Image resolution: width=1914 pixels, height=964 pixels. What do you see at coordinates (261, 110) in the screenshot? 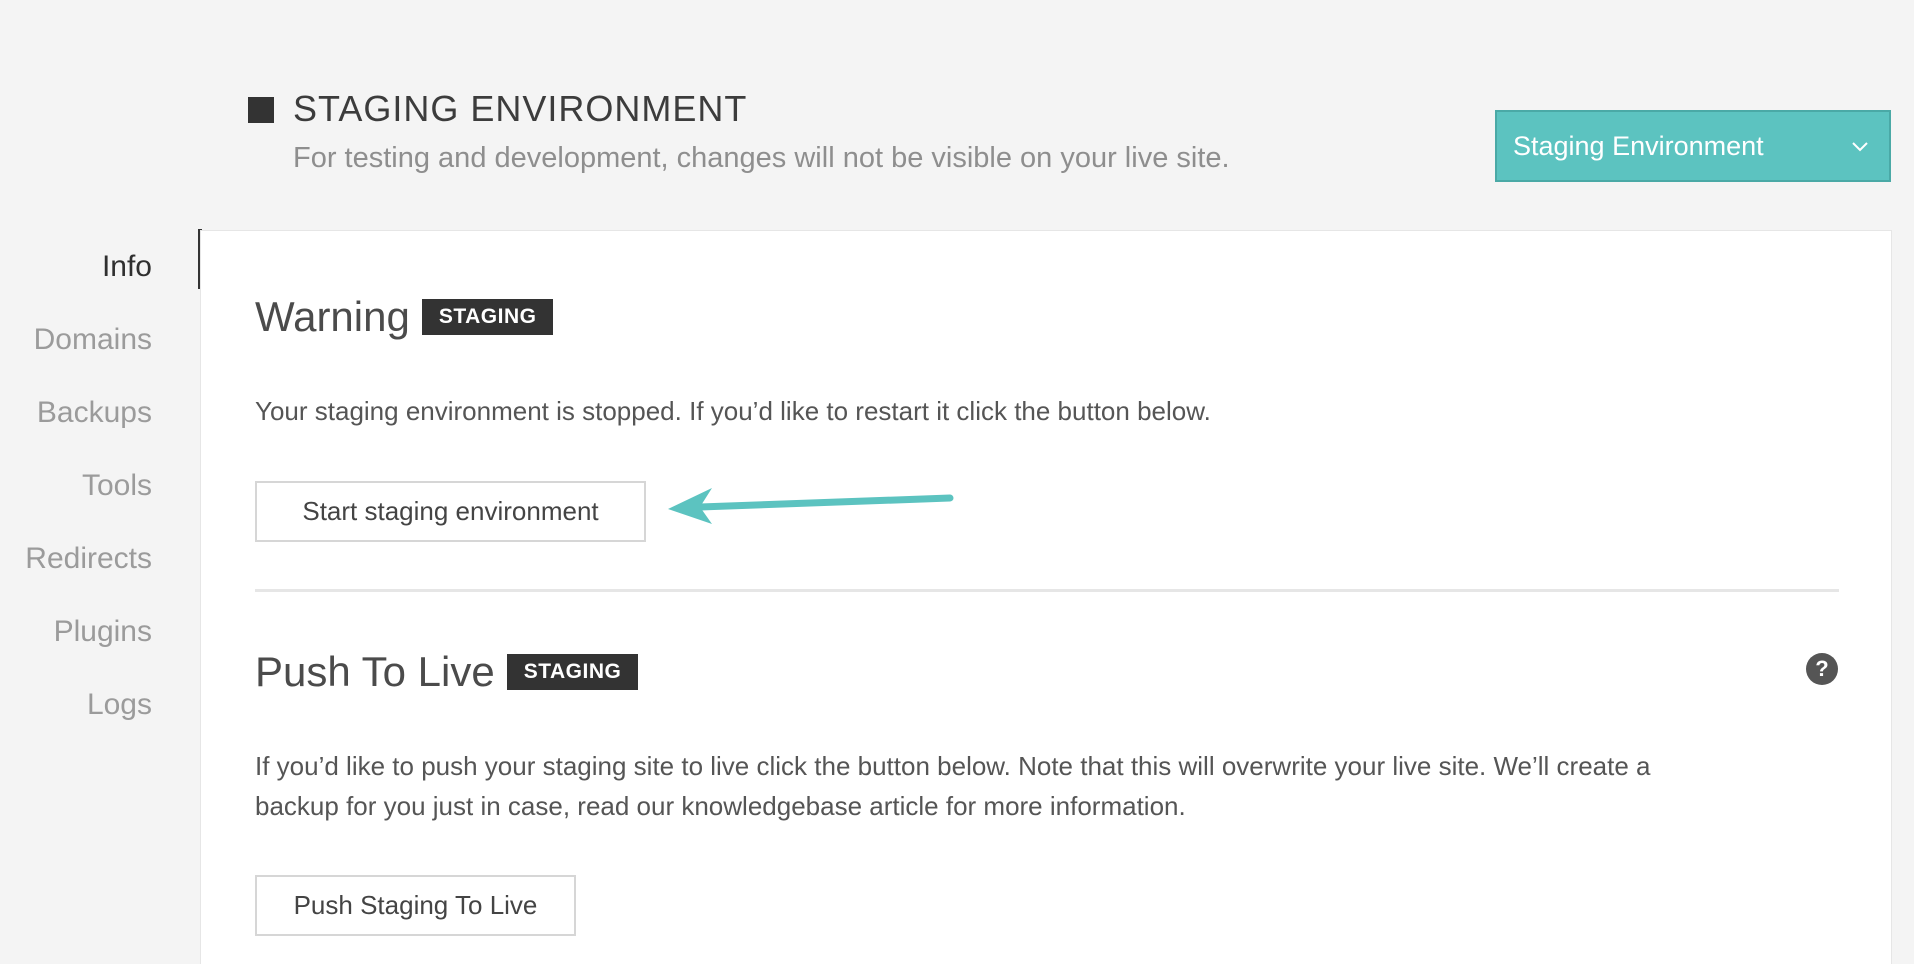
I see `environment-square-icon` at bounding box center [261, 110].